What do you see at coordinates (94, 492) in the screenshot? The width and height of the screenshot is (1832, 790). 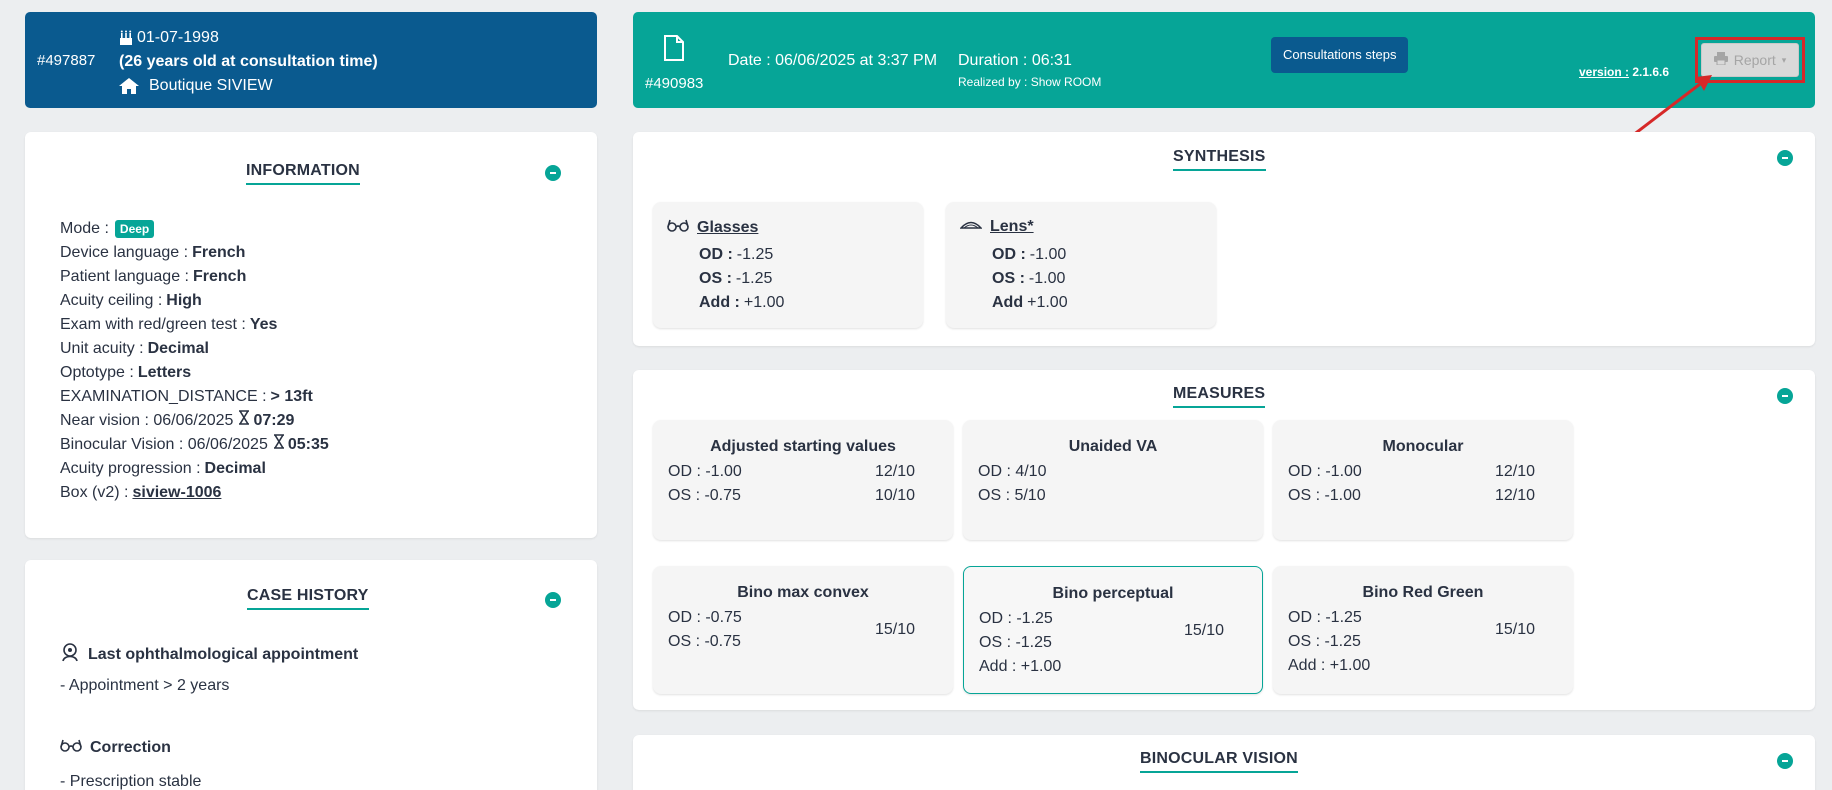 I see `box-label: Box (v2) :` at bounding box center [94, 492].